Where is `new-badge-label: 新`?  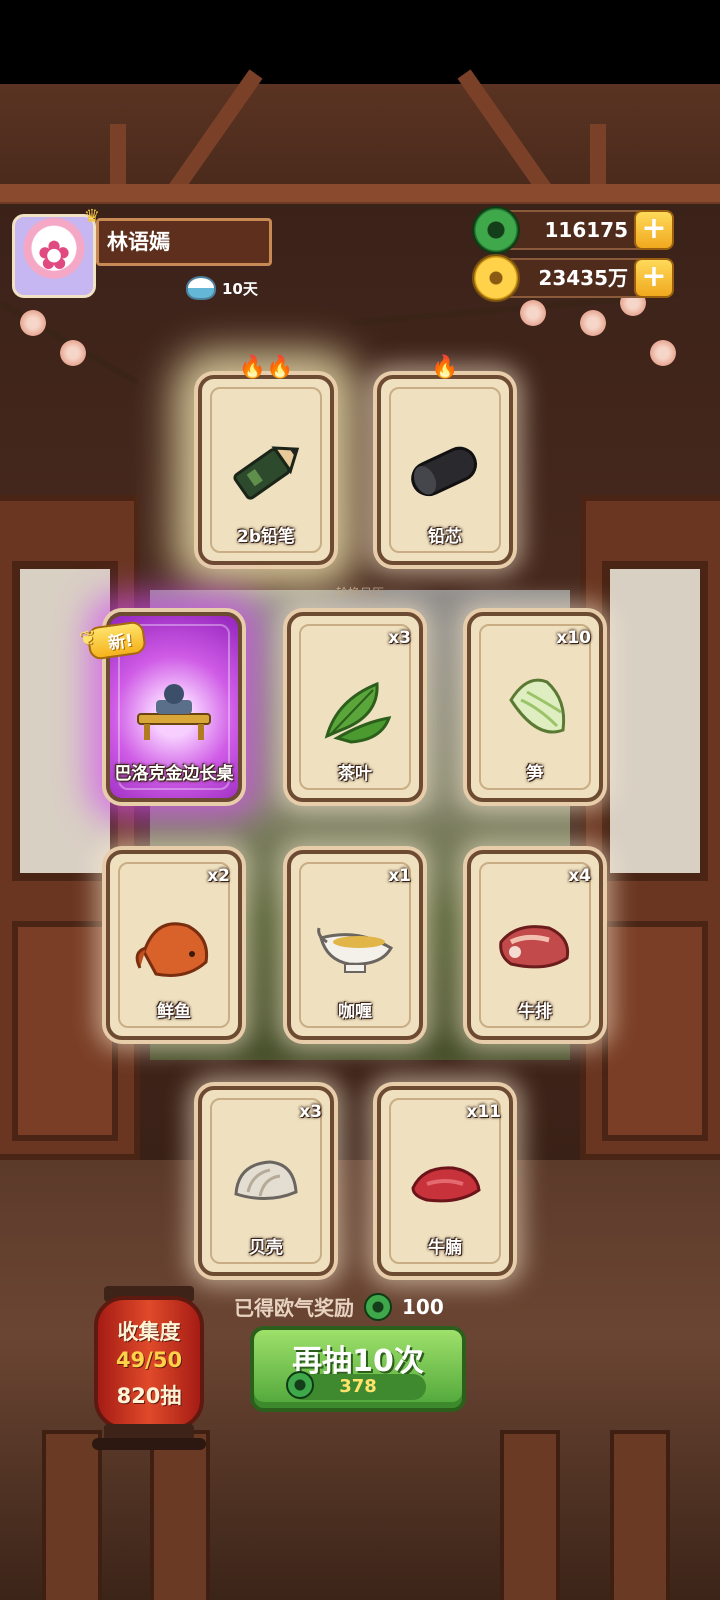
new-badge-label: 新 is located at coordinates (117, 643).